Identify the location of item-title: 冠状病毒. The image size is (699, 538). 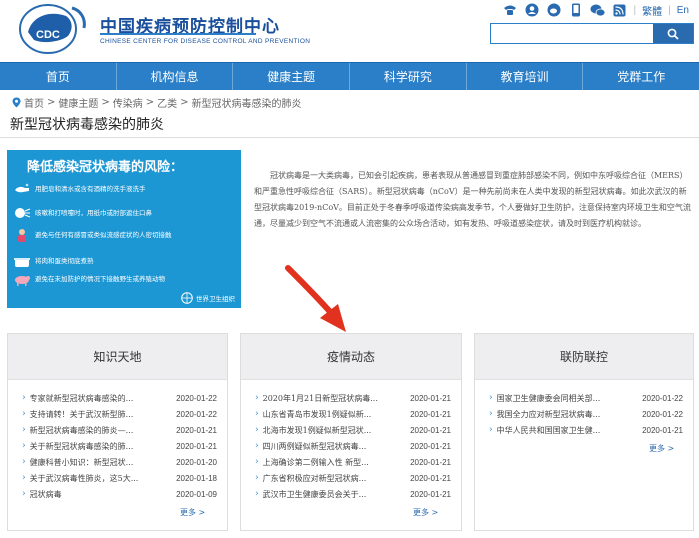
(46, 494).